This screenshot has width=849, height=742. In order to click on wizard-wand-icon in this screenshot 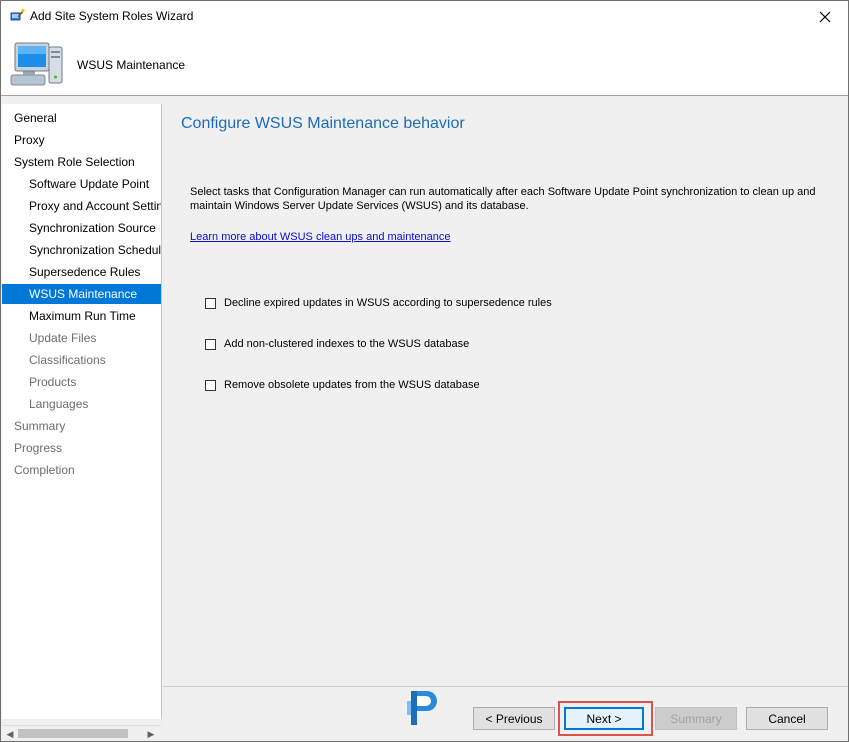, I will do `click(17, 14)`.